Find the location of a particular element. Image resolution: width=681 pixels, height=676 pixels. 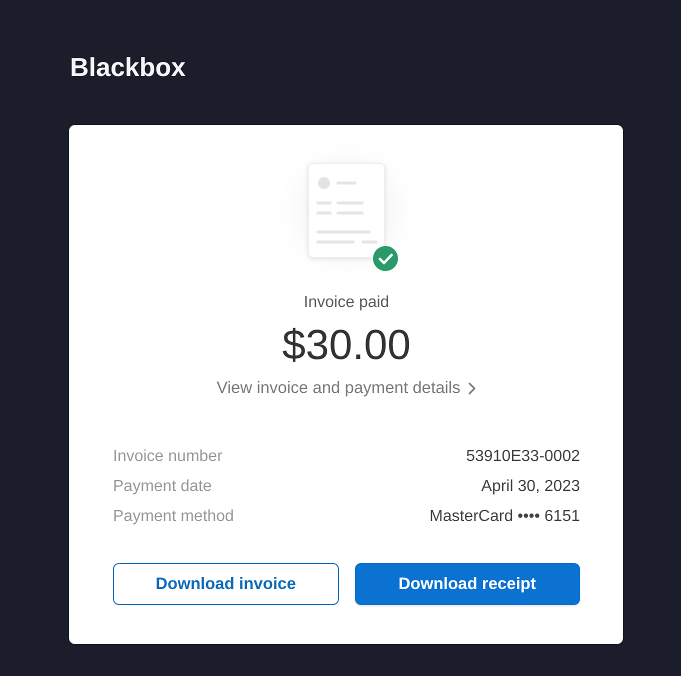

brand-title: Blackbox is located at coordinates (128, 67).